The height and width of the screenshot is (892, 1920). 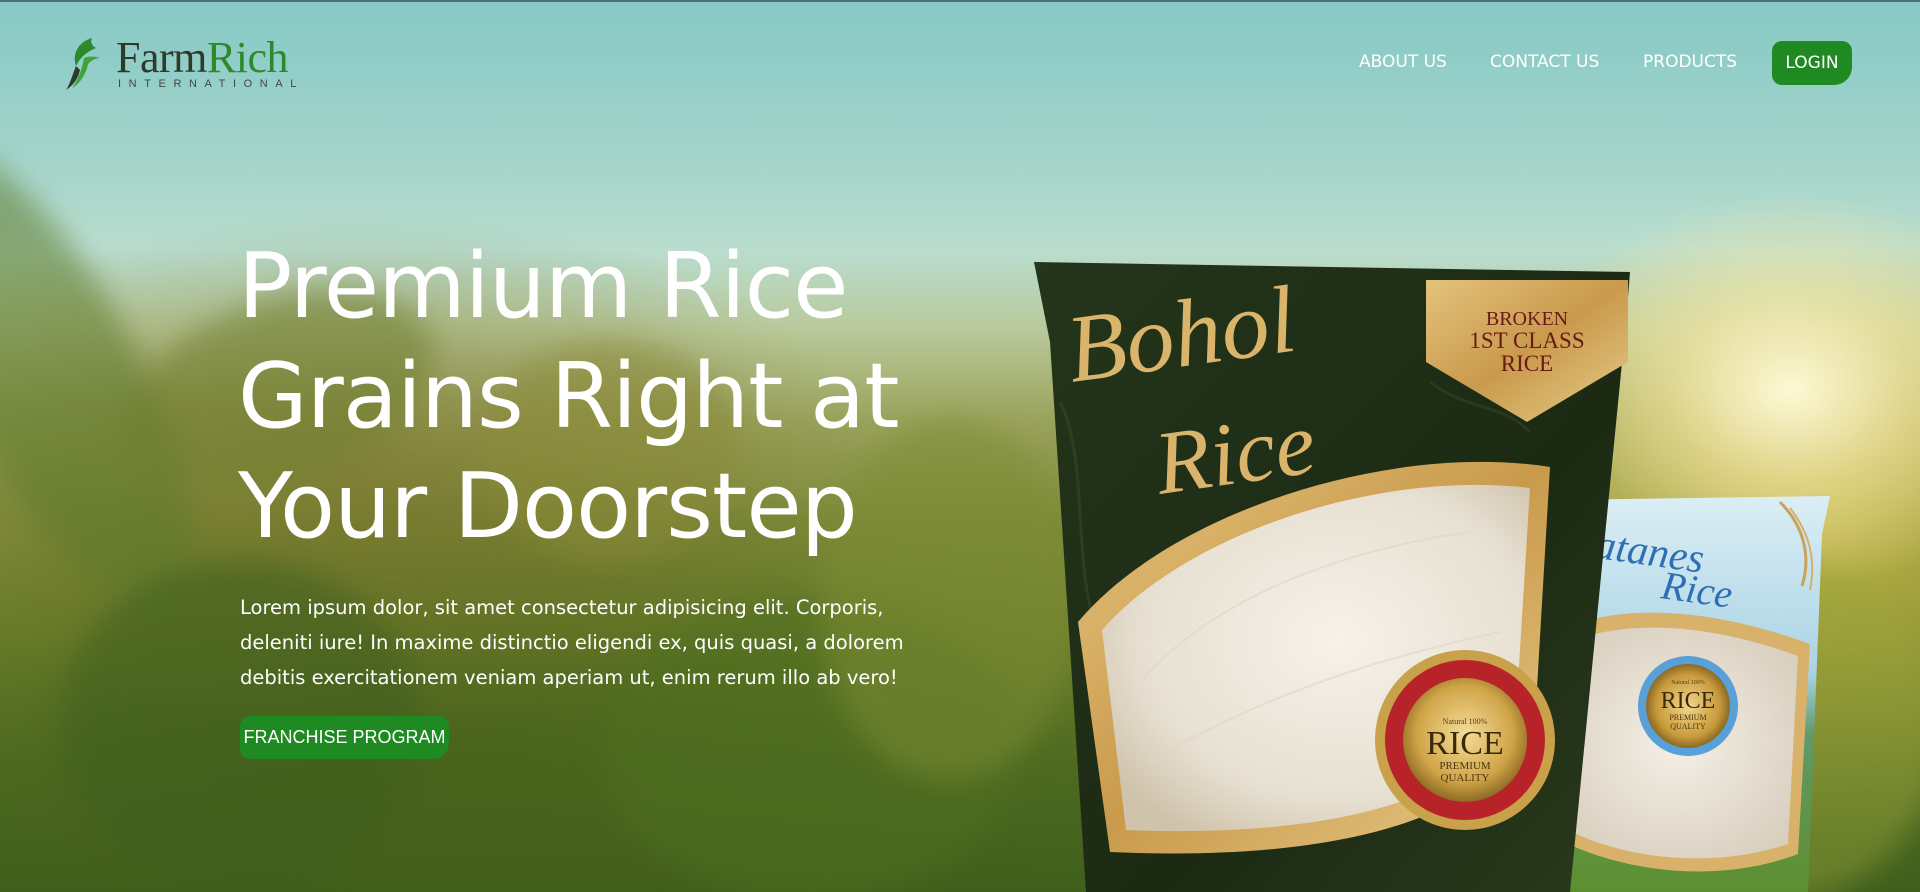 I want to click on bohol-seal-main: RICE, so click(x=1464, y=743).